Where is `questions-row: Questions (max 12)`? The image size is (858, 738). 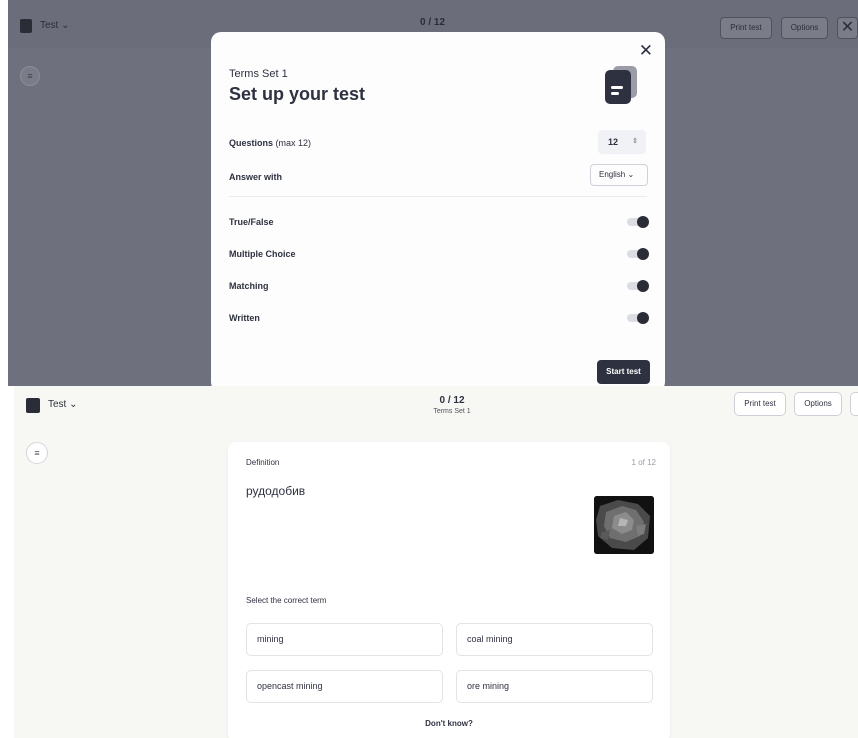 questions-row: Questions (max 12) is located at coordinates (270, 143).